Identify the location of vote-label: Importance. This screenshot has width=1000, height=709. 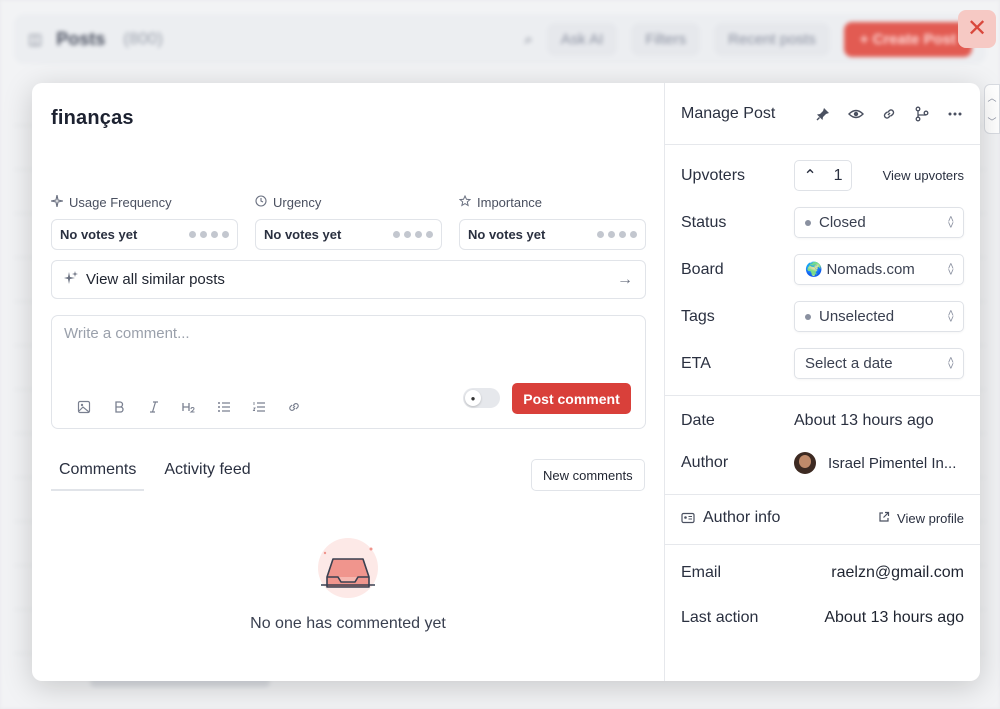
(510, 202).